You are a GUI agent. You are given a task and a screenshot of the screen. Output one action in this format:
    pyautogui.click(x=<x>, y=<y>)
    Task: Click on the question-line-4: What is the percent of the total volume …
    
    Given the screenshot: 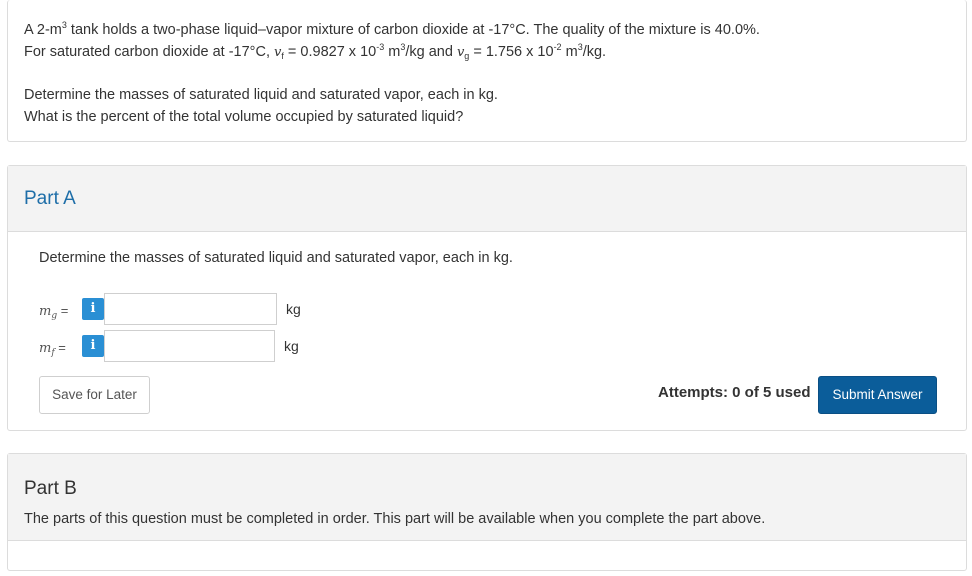 What is the action you would take?
    pyautogui.click(x=244, y=117)
    